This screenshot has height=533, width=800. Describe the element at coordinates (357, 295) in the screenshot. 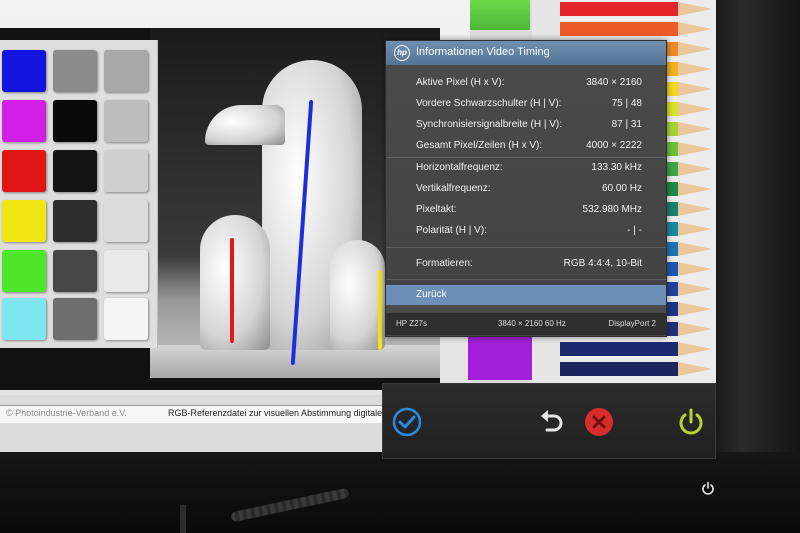

I see `vase-small-right` at that location.